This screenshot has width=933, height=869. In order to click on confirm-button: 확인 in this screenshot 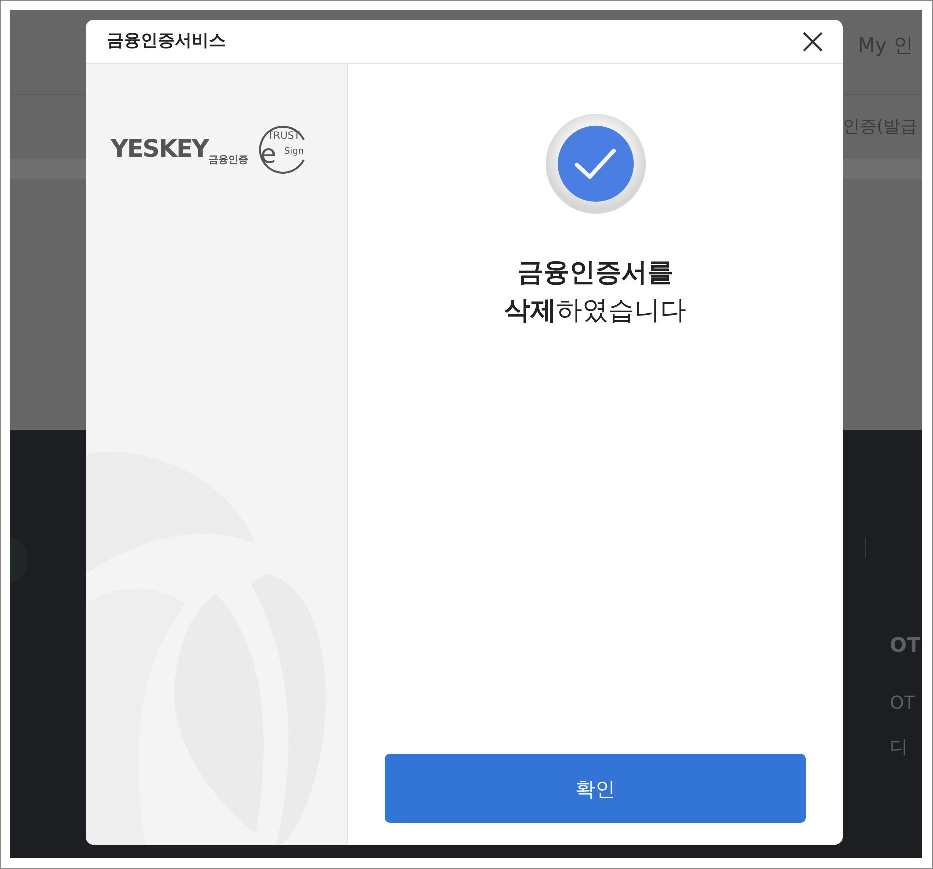, I will do `click(595, 788)`.